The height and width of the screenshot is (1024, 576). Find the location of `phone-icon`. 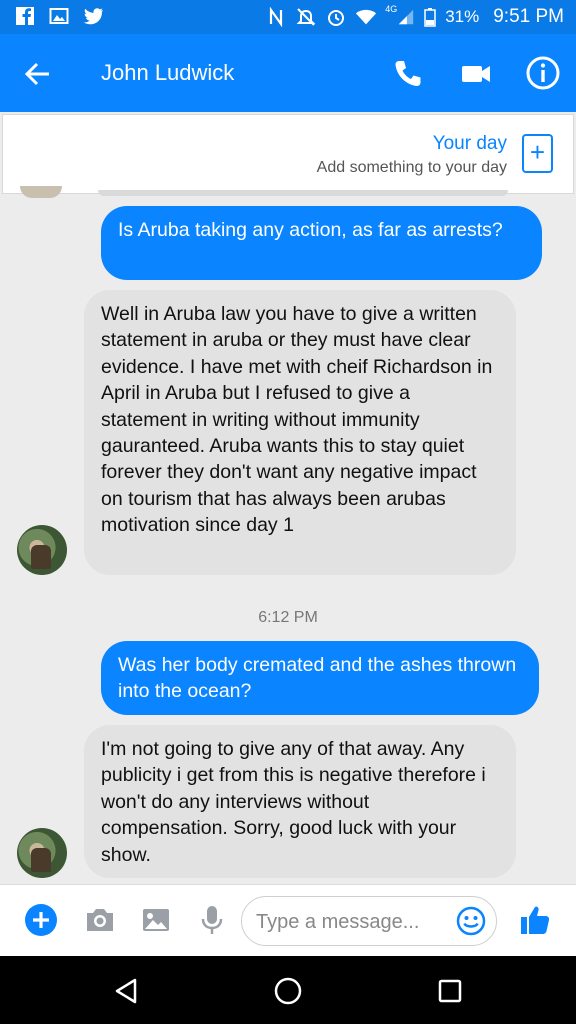

phone-icon is located at coordinates (408, 74).